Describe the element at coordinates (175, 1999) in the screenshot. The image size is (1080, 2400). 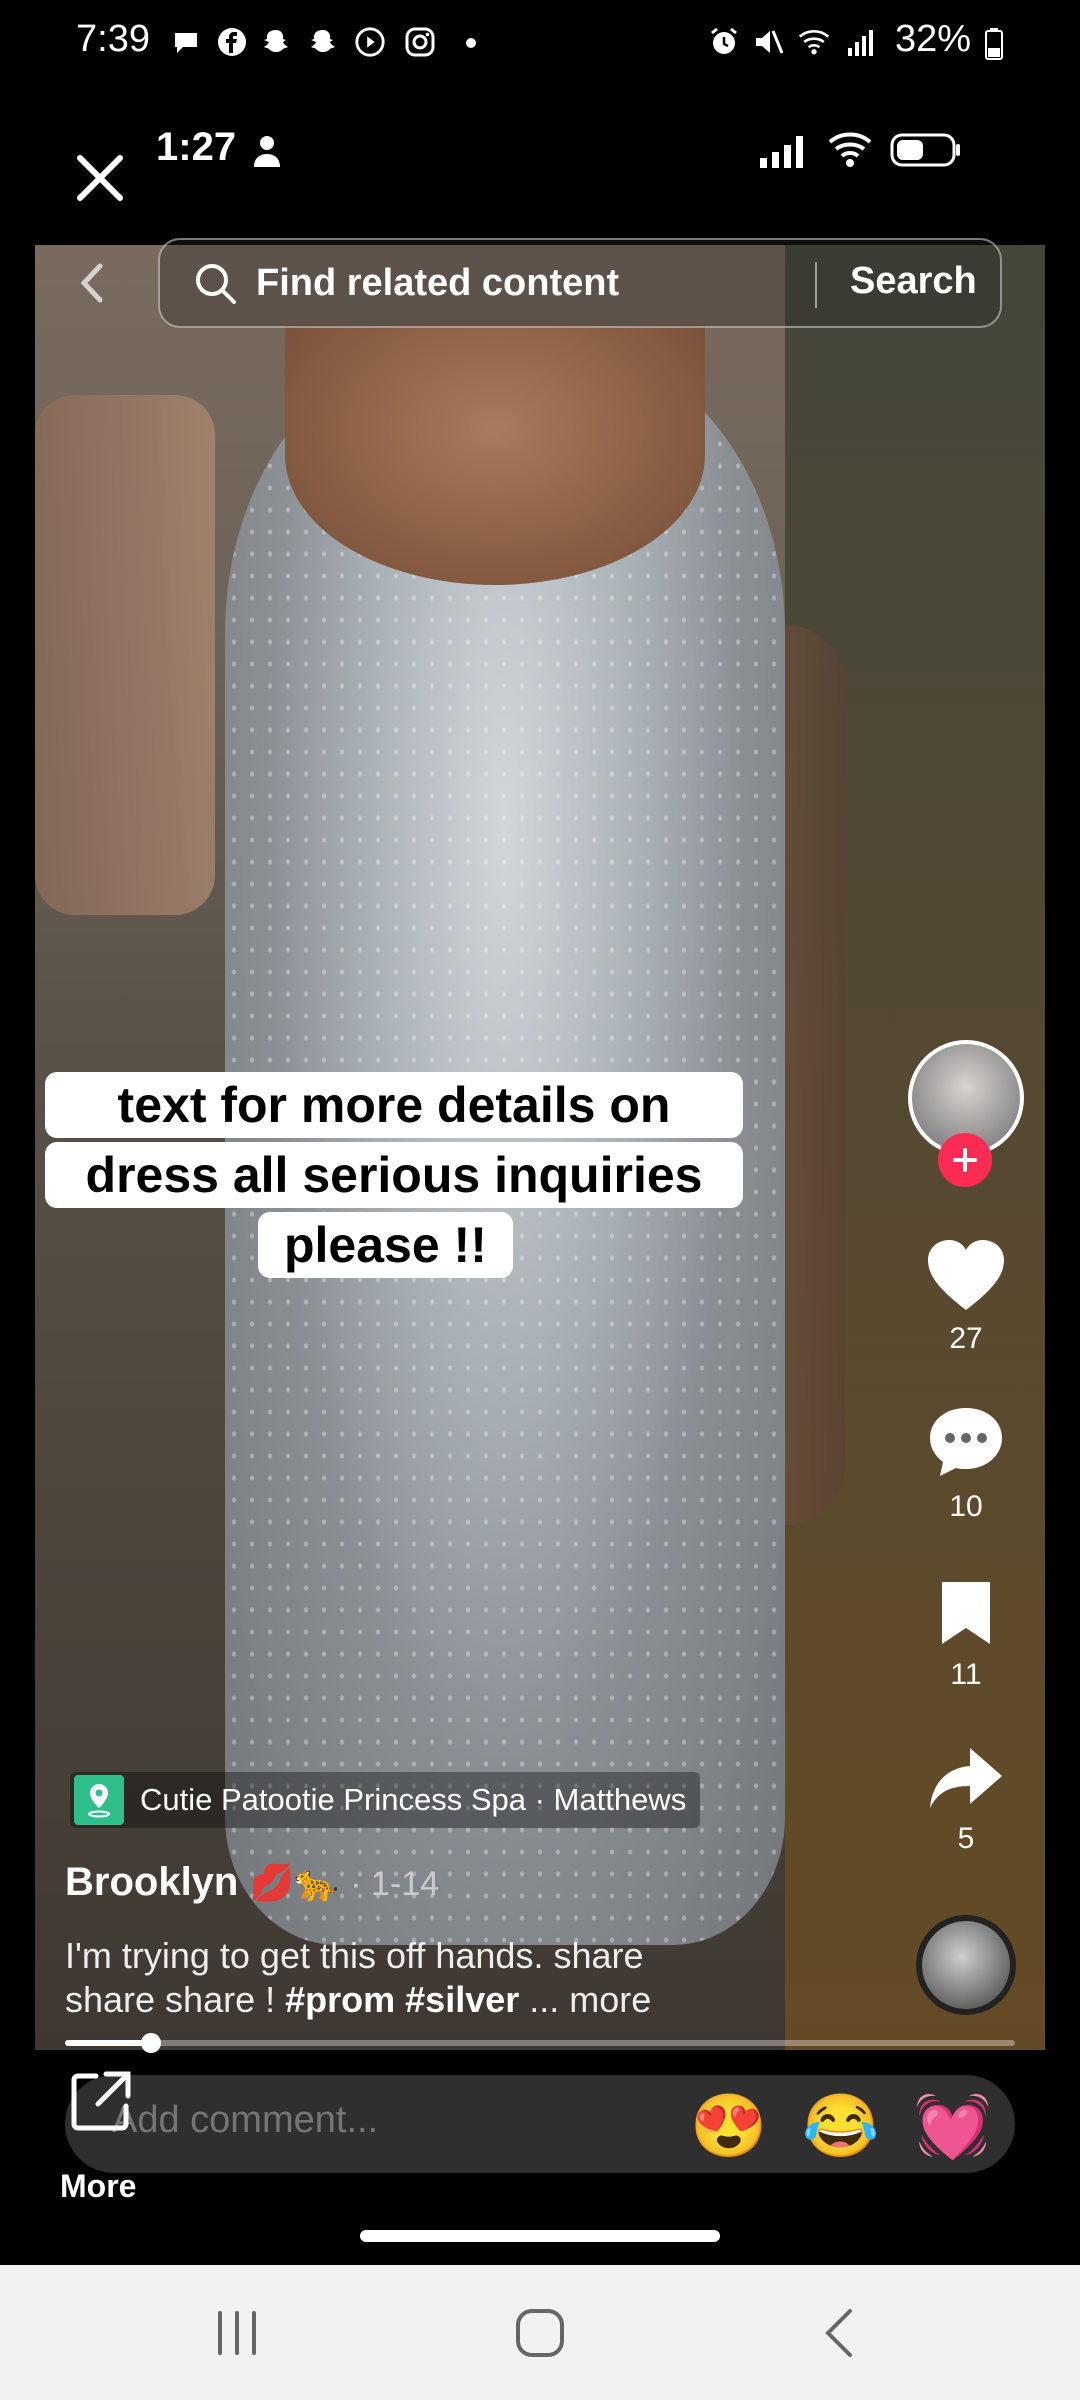
I see `description-line-2: share share !` at that location.